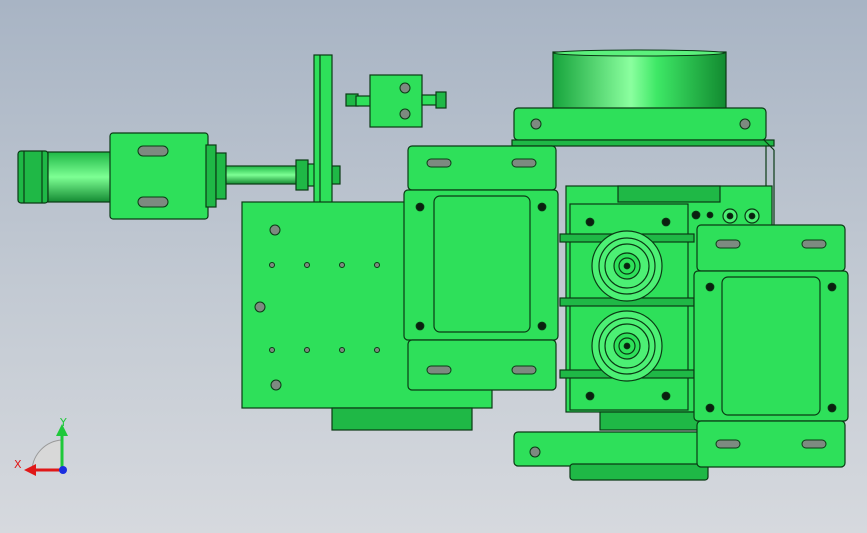 Image resolution: width=867 pixels, height=533 pixels. What do you see at coordinates (627, 346) in the screenshot?
I see `roller-lower` at bounding box center [627, 346].